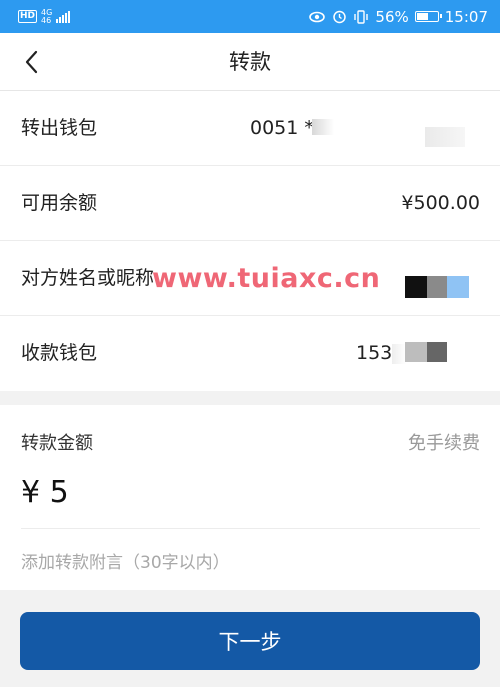 The image size is (500, 687). What do you see at coordinates (250, 203) in the screenshot?
I see `row-available-balance: 可用余额 ¥500.00` at bounding box center [250, 203].